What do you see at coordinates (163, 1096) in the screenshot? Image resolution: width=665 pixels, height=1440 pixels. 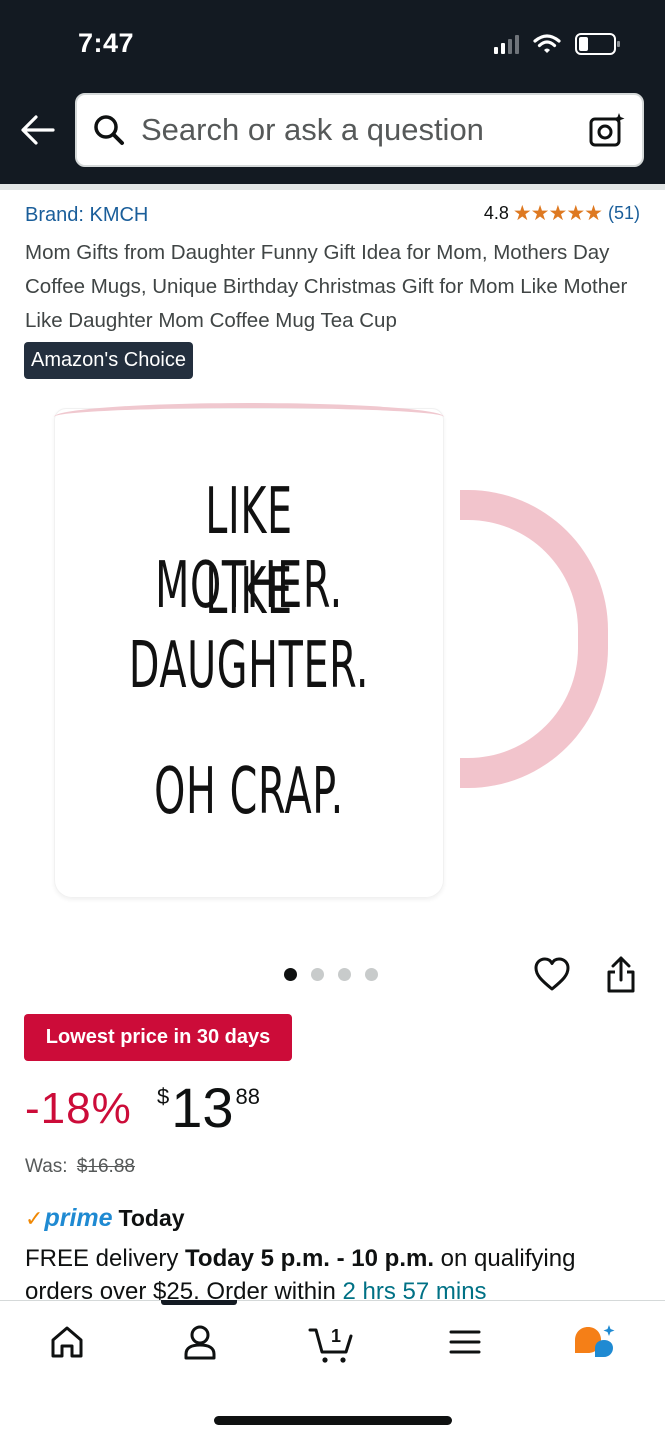 I see `price-currency: $` at bounding box center [163, 1096].